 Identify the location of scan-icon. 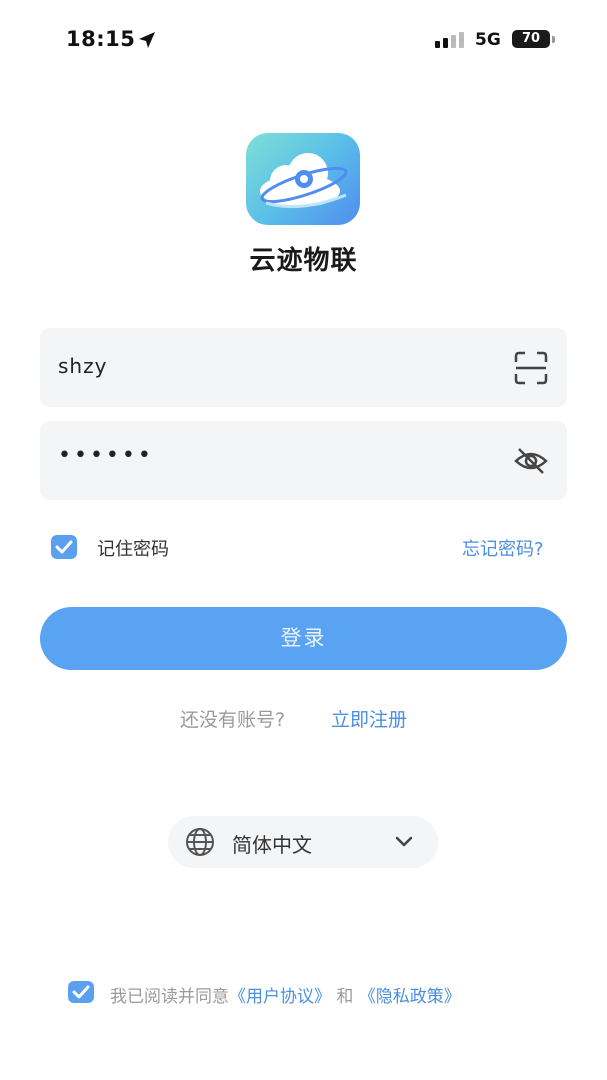
(531, 368).